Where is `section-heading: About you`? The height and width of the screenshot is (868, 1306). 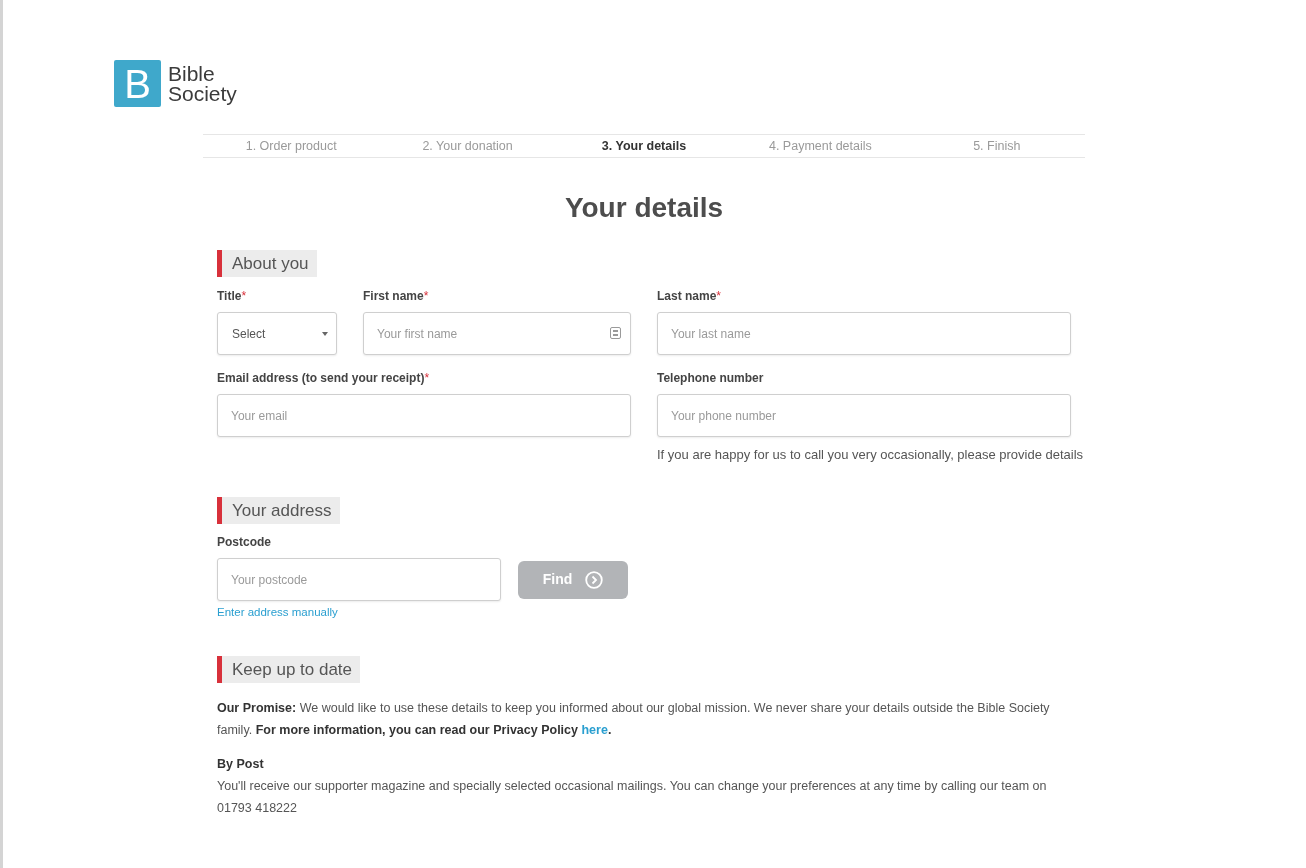
section-heading: About you is located at coordinates (267, 263).